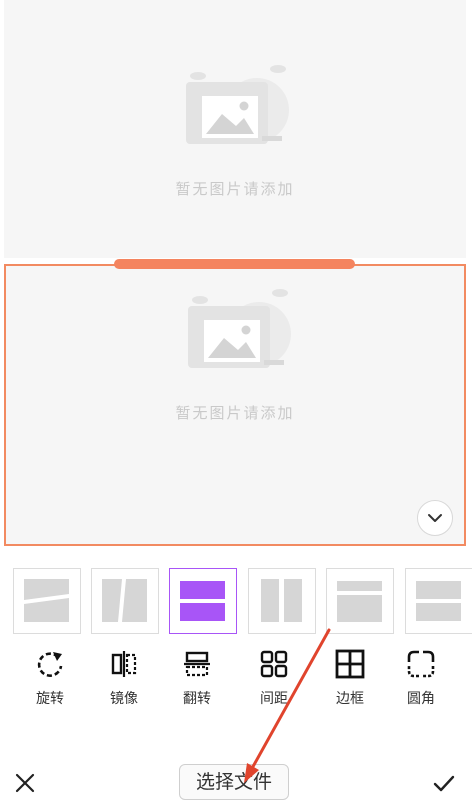 This screenshot has height=810, width=472. I want to click on layout-option-top-strip, so click(360, 601).